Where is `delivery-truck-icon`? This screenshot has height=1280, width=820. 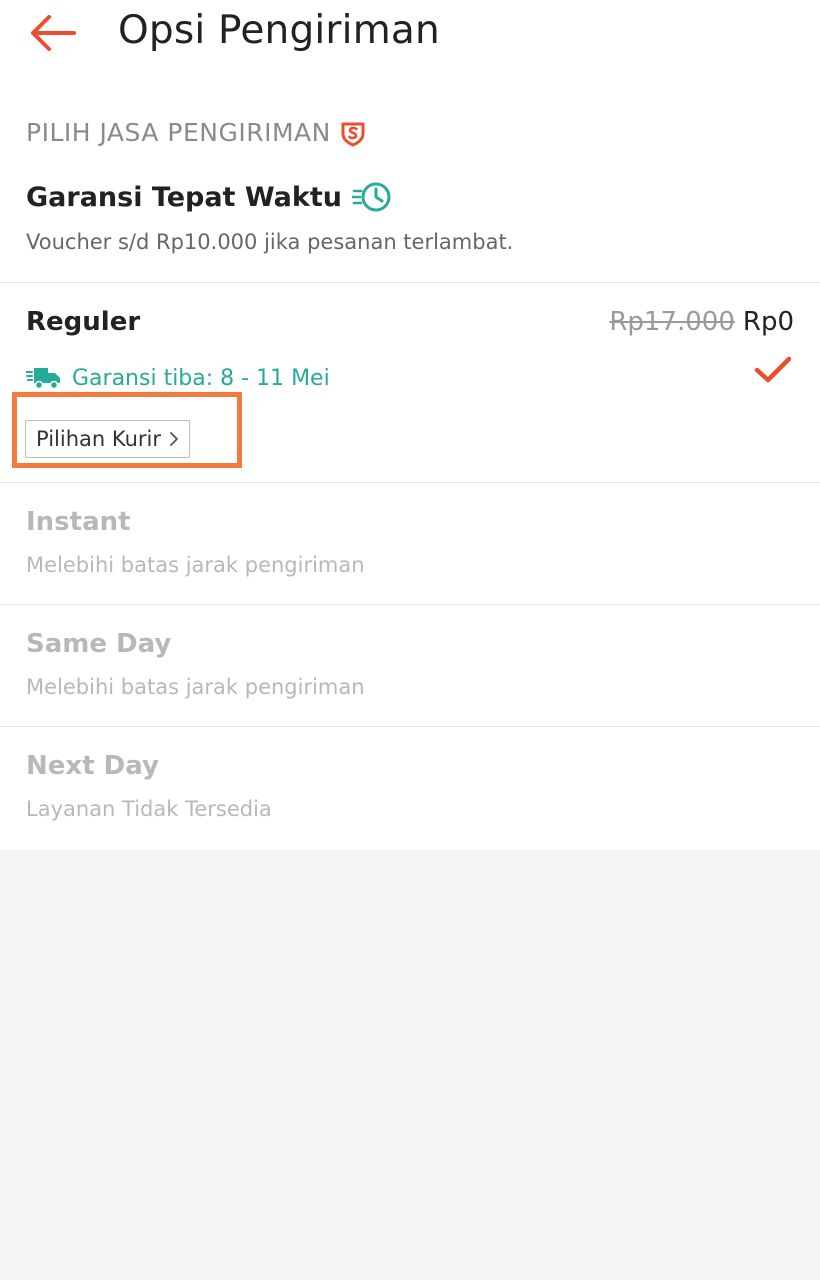 delivery-truck-icon is located at coordinates (44, 378).